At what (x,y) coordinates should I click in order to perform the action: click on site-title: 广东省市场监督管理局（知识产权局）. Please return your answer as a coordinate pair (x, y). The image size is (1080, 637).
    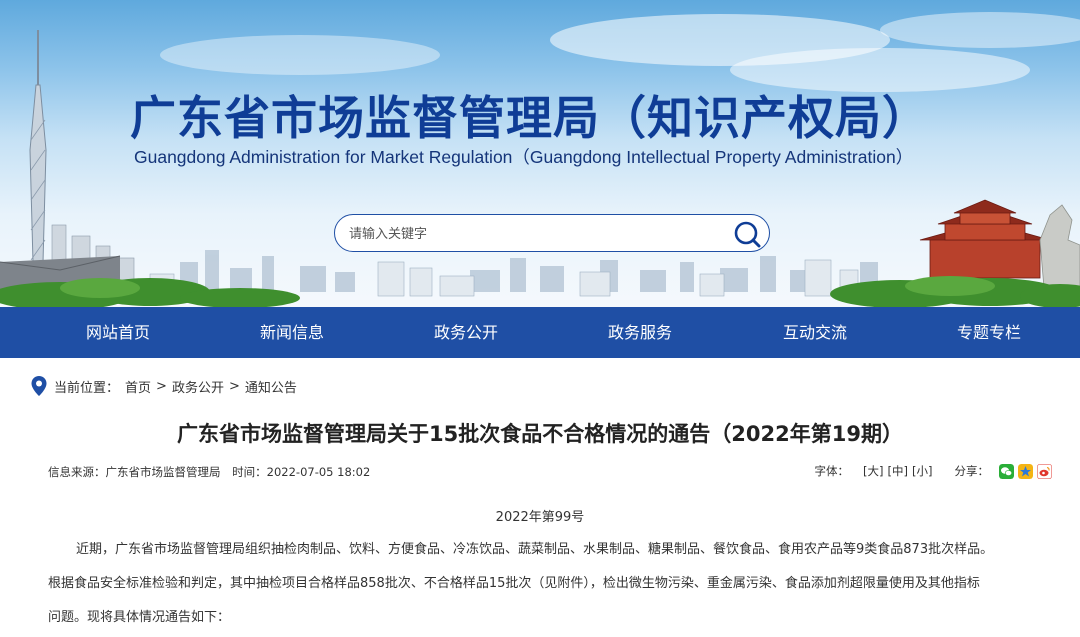
    Looking at the image, I should click on (529, 118).